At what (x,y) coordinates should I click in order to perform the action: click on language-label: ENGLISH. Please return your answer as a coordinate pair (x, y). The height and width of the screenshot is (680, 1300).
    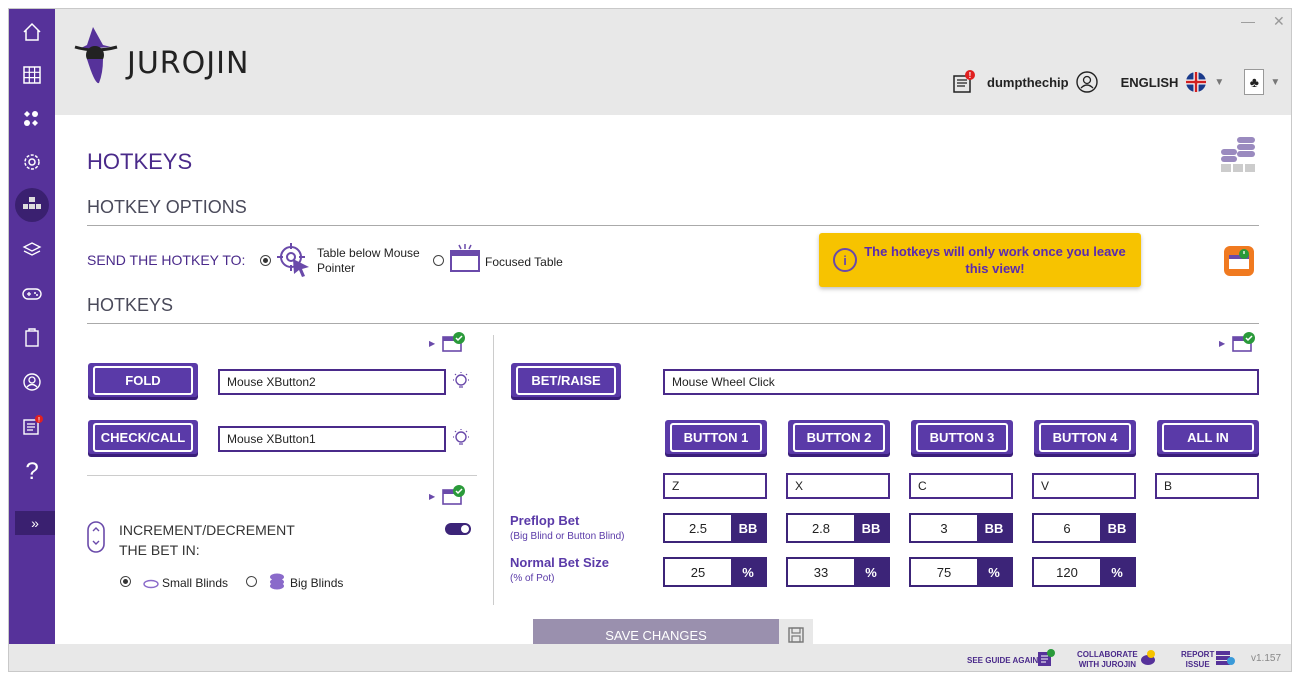
    Looking at the image, I should click on (1150, 82).